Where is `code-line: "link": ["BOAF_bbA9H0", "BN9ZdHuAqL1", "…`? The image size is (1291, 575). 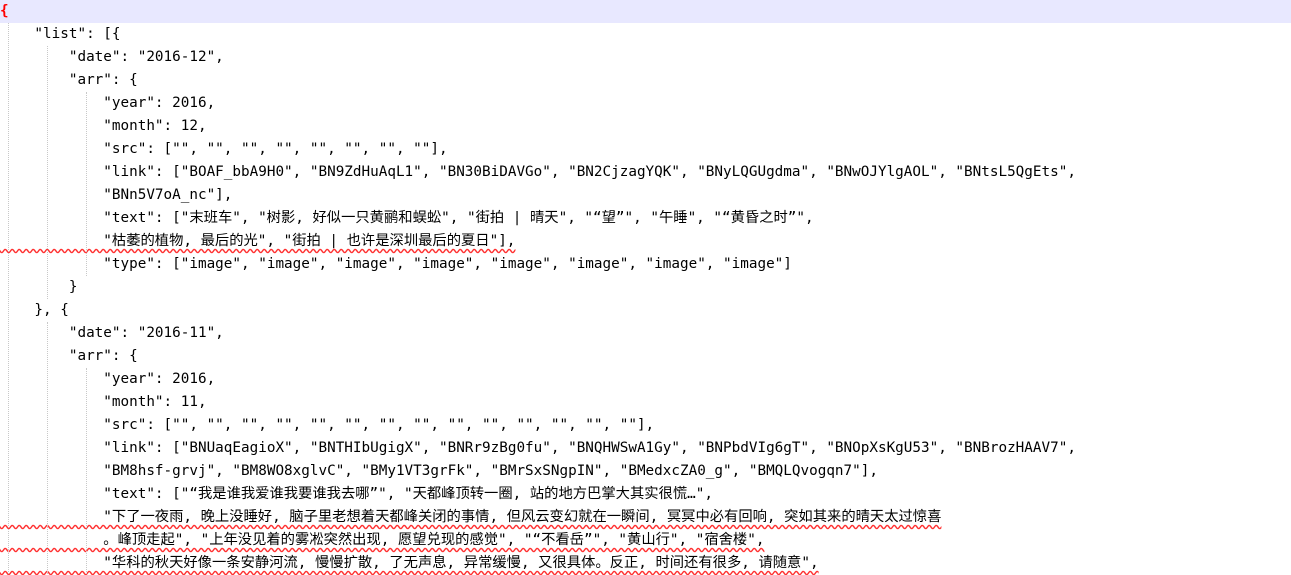 code-line: "link": ["BOAF_bbA9H0", "BN9ZdHuAqL1", "… is located at coordinates (645, 172).